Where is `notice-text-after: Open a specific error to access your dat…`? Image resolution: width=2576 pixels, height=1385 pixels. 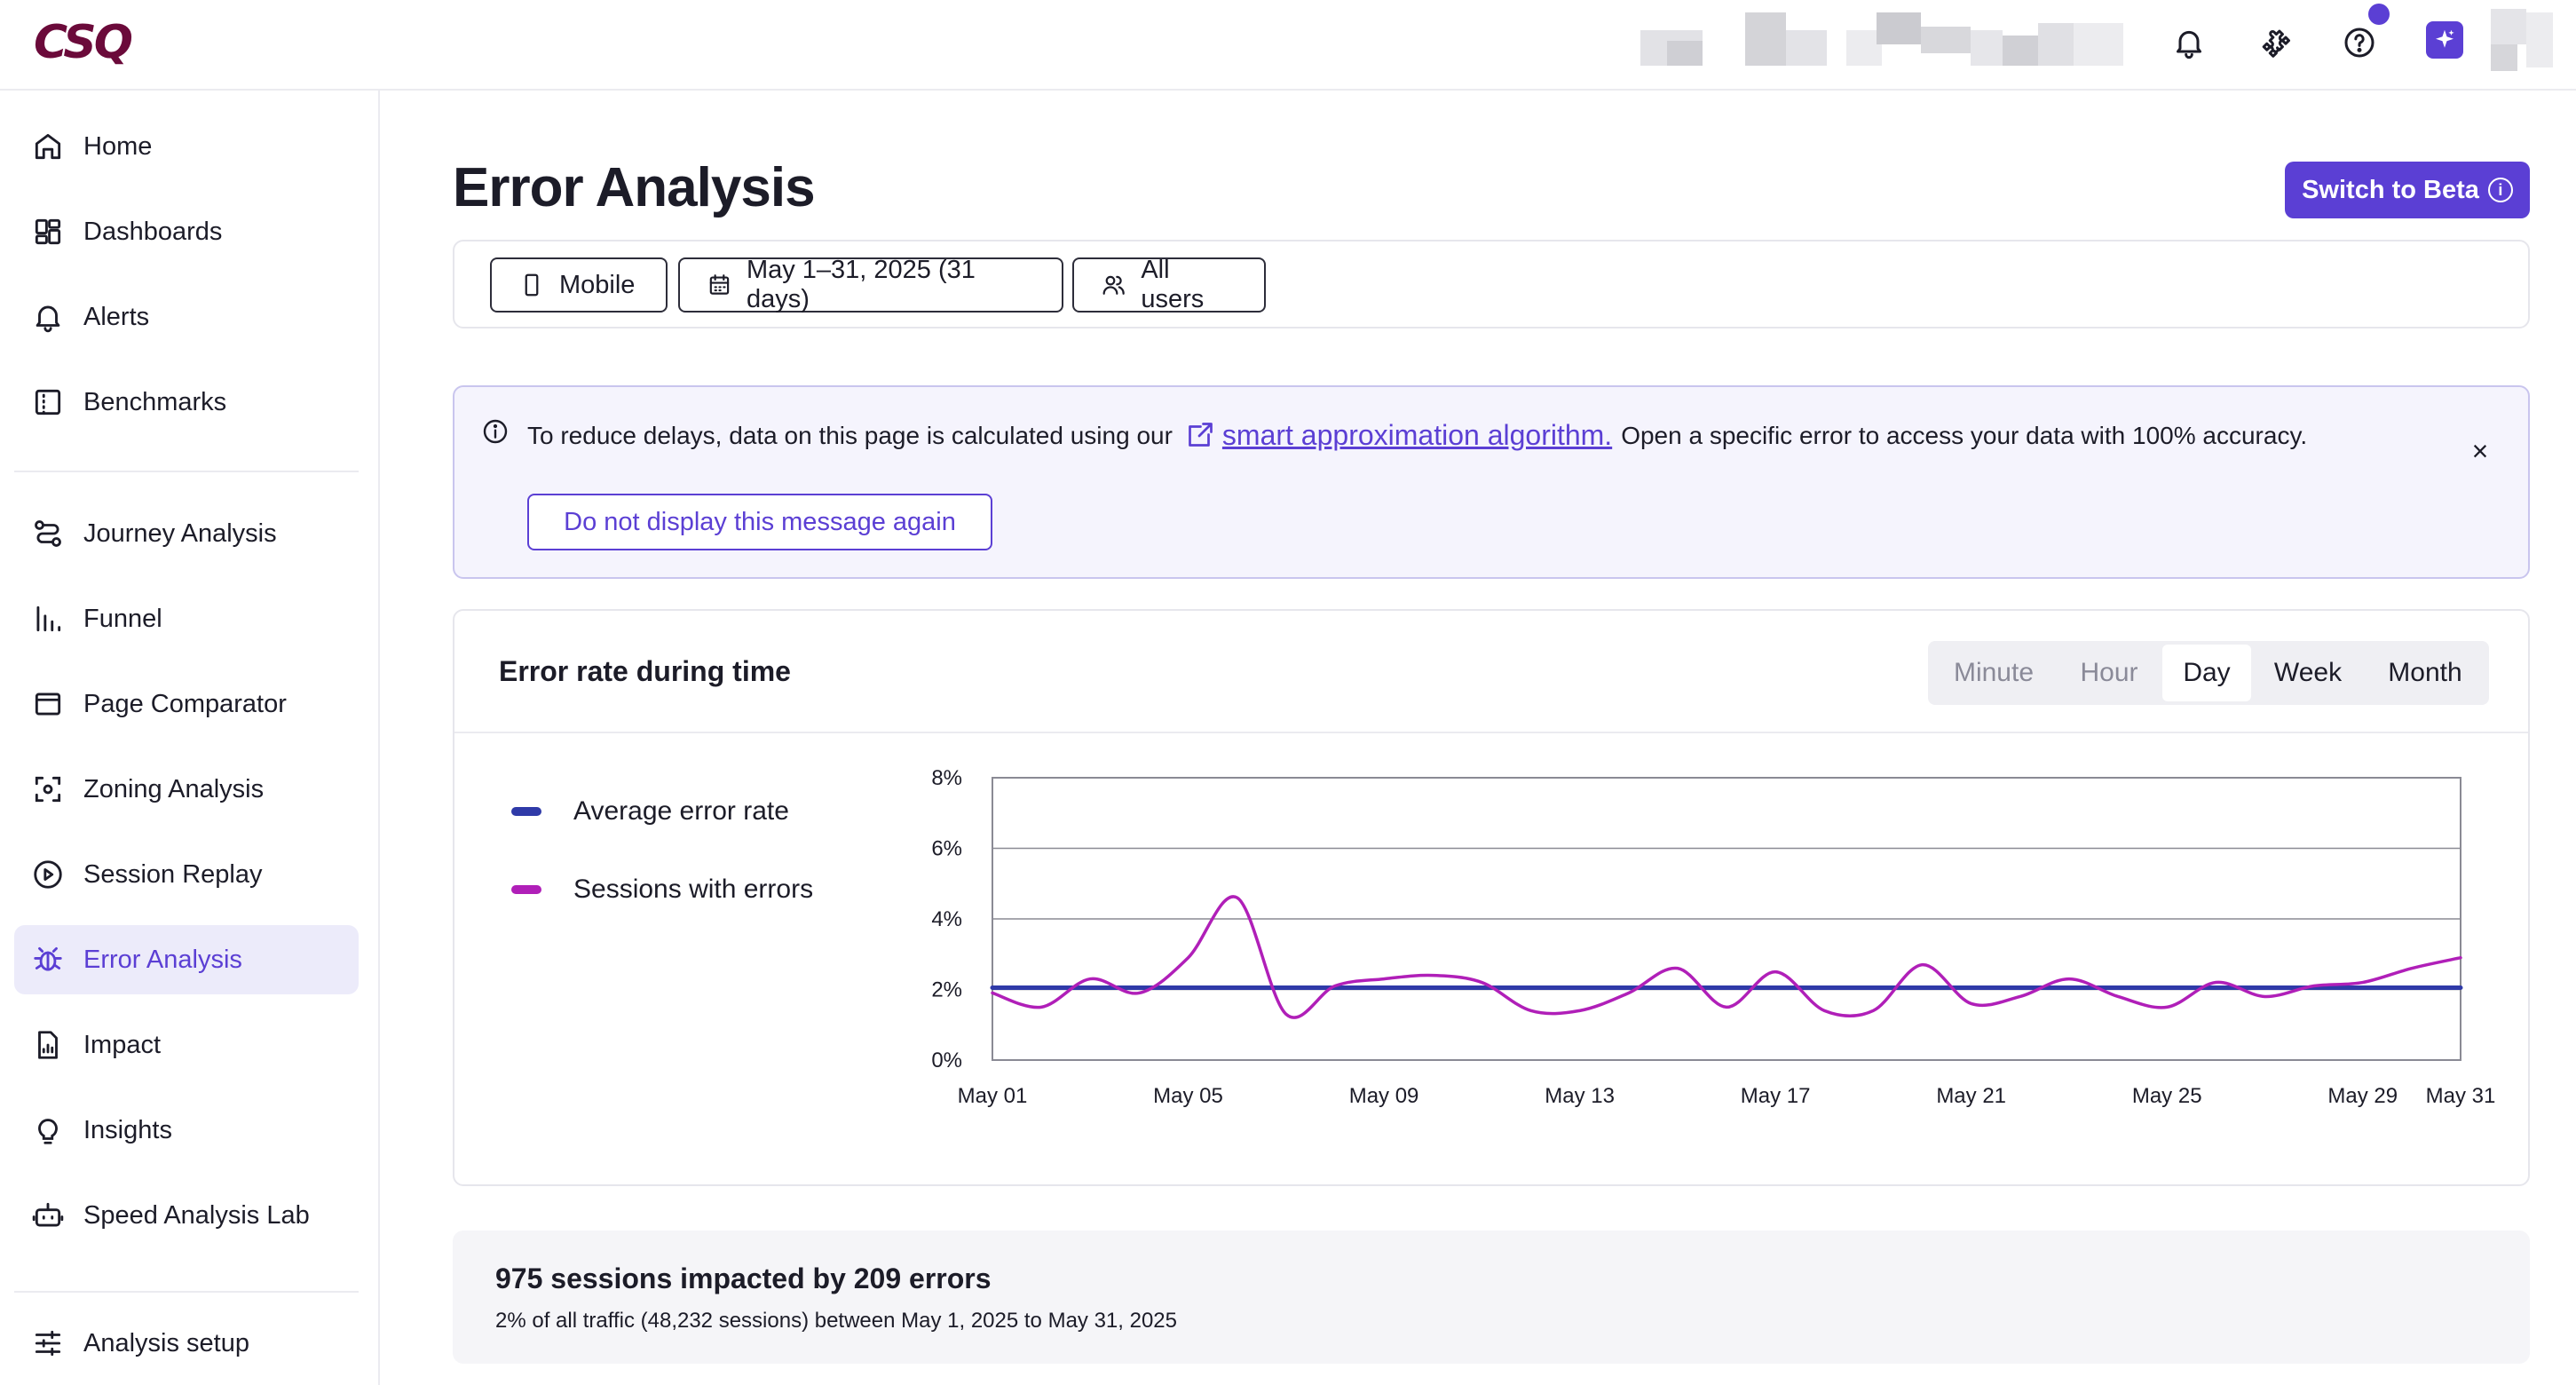 notice-text-after: Open a specific error to access your dat… is located at coordinates (1964, 435).